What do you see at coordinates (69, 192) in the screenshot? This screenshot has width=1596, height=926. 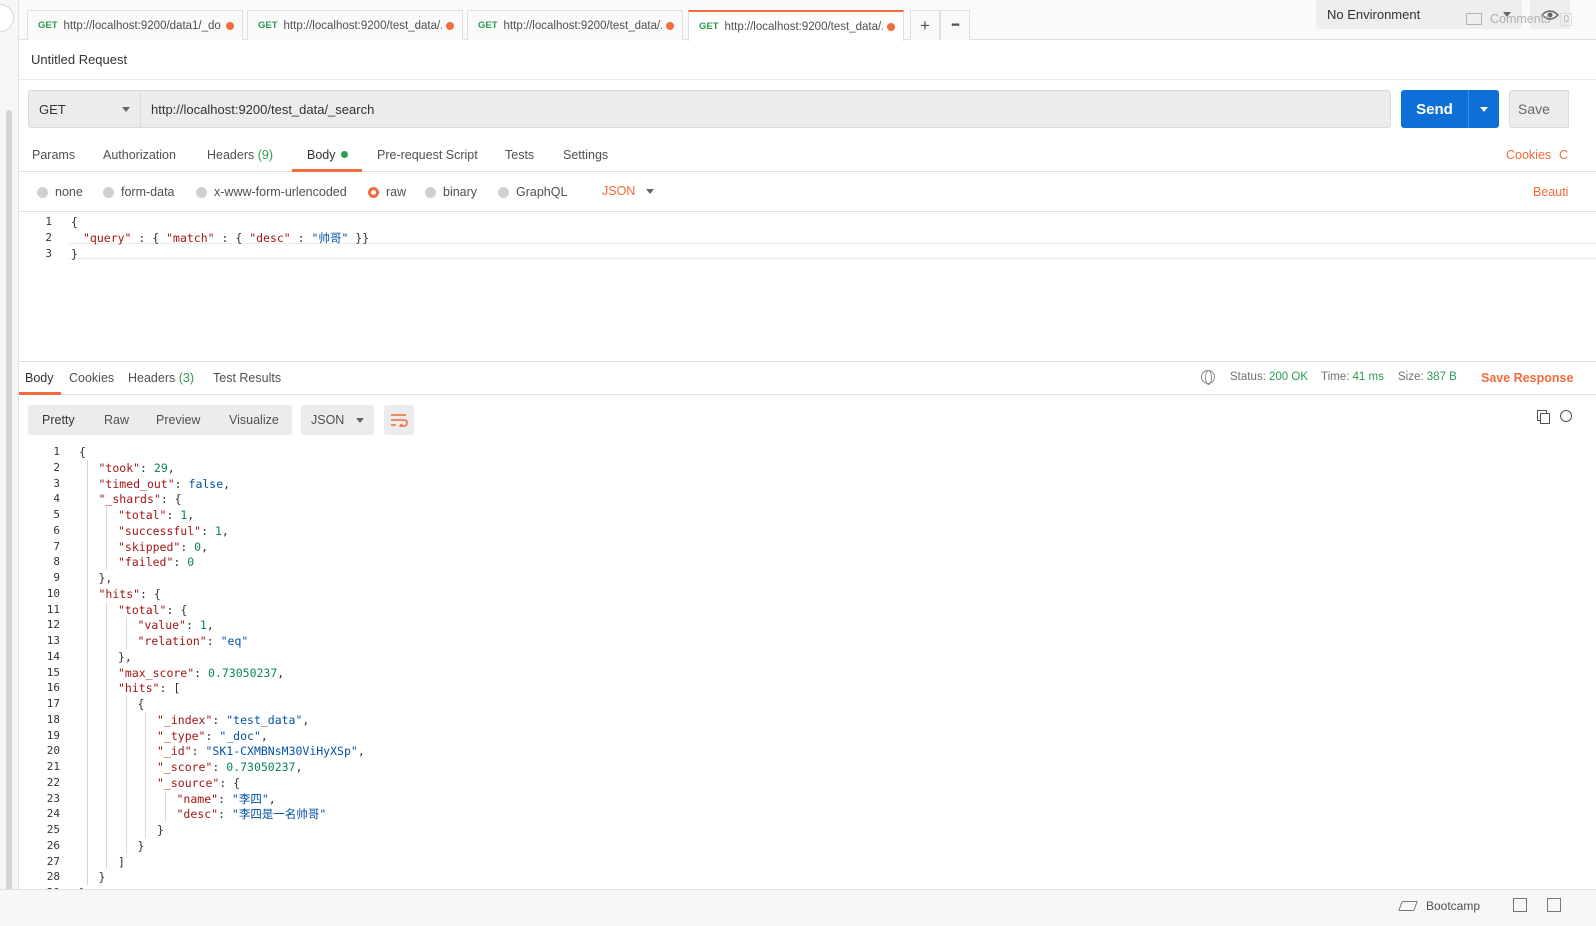 I see `radio-none-label: none` at bounding box center [69, 192].